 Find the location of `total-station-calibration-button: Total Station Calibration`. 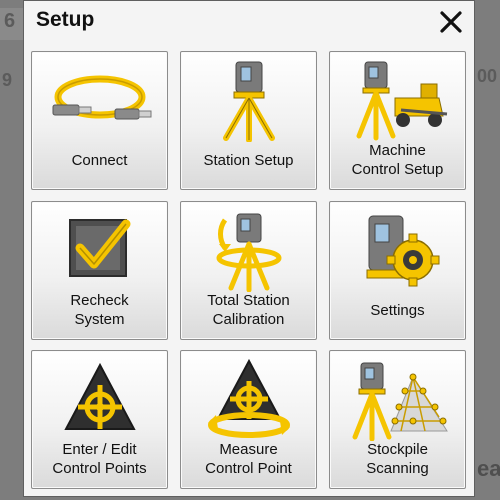

total-station-calibration-button: Total Station Calibration is located at coordinates (248, 270).